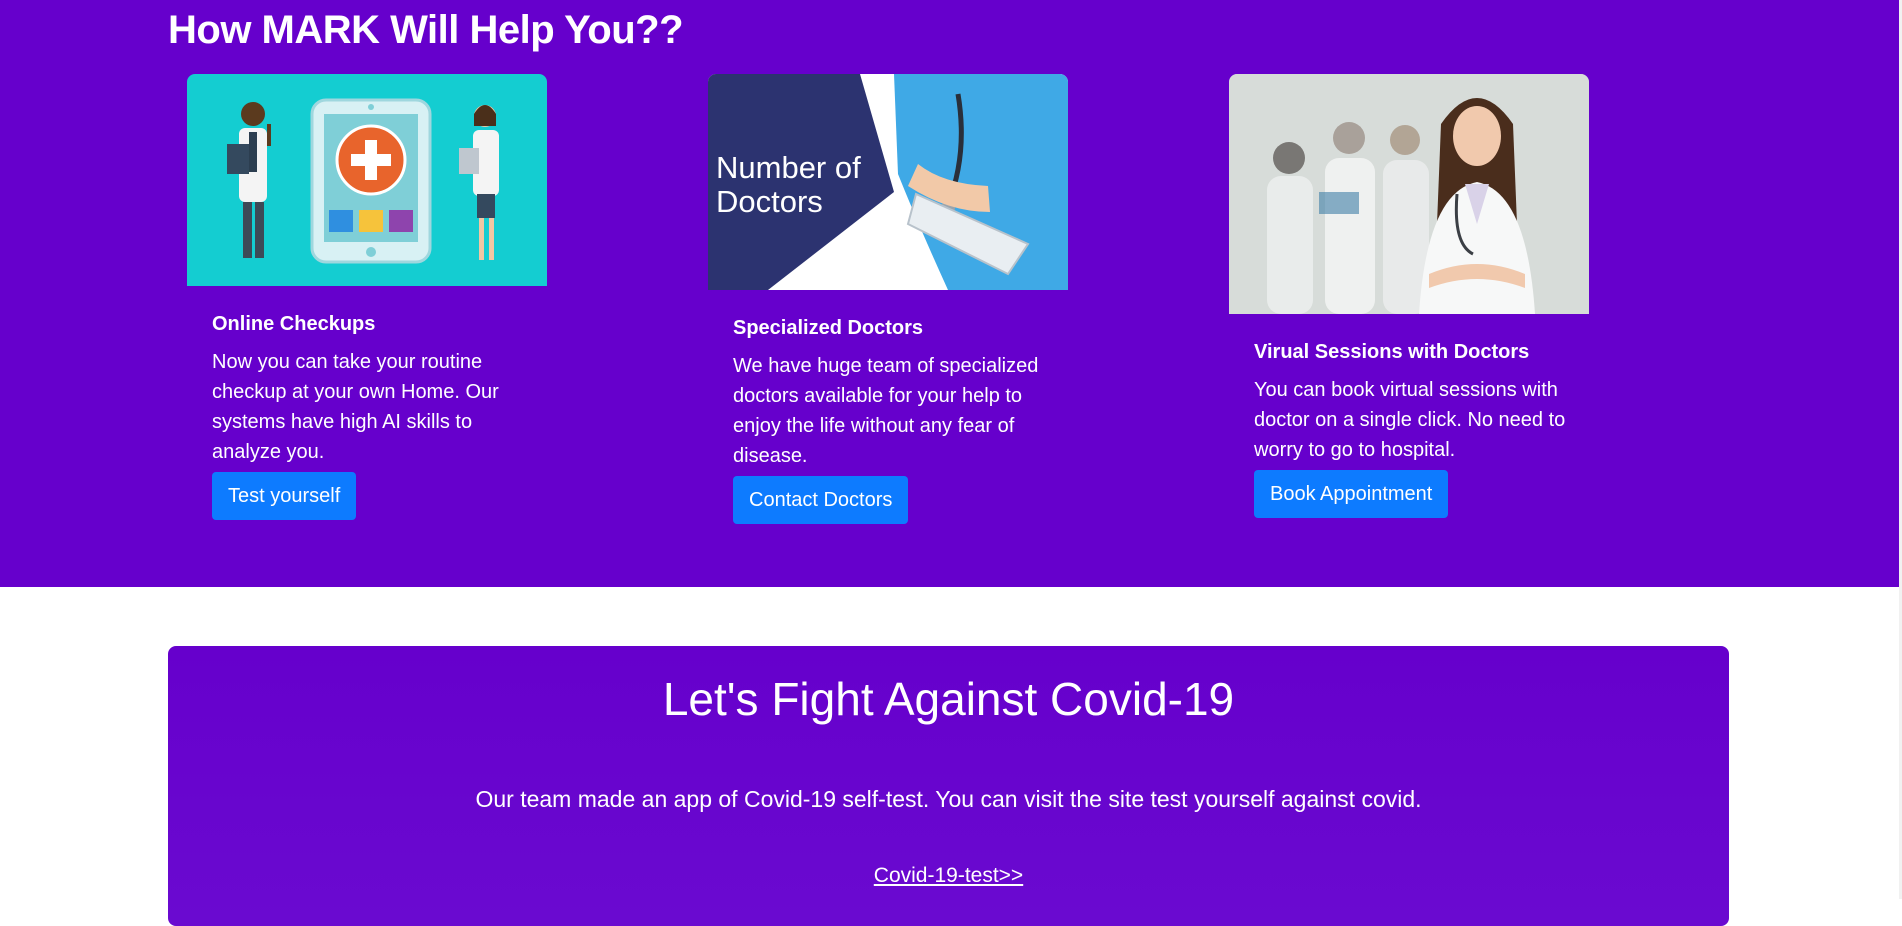 The image size is (1902, 926). What do you see at coordinates (284, 496) in the screenshot?
I see `test-yourself-button: Test yourself` at bounding box center [284, 496].